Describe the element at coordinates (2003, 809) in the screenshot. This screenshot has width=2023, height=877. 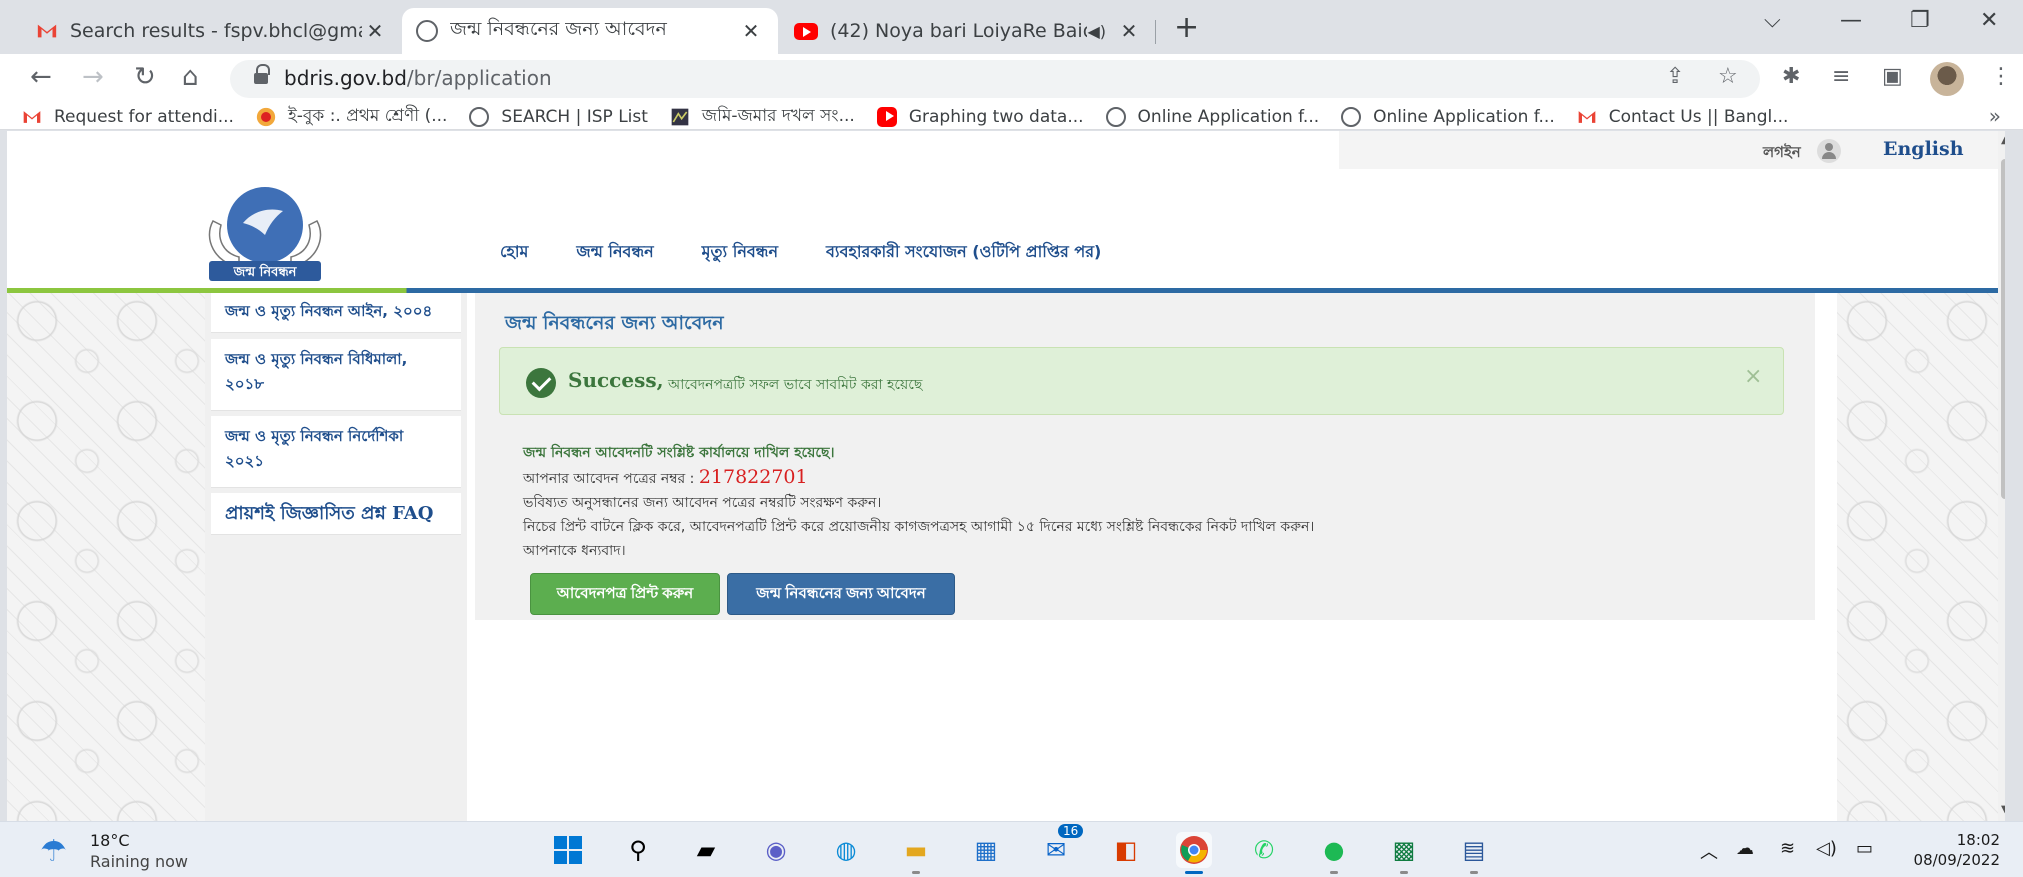
I see `scroll-down-icon: ▼` at that location.